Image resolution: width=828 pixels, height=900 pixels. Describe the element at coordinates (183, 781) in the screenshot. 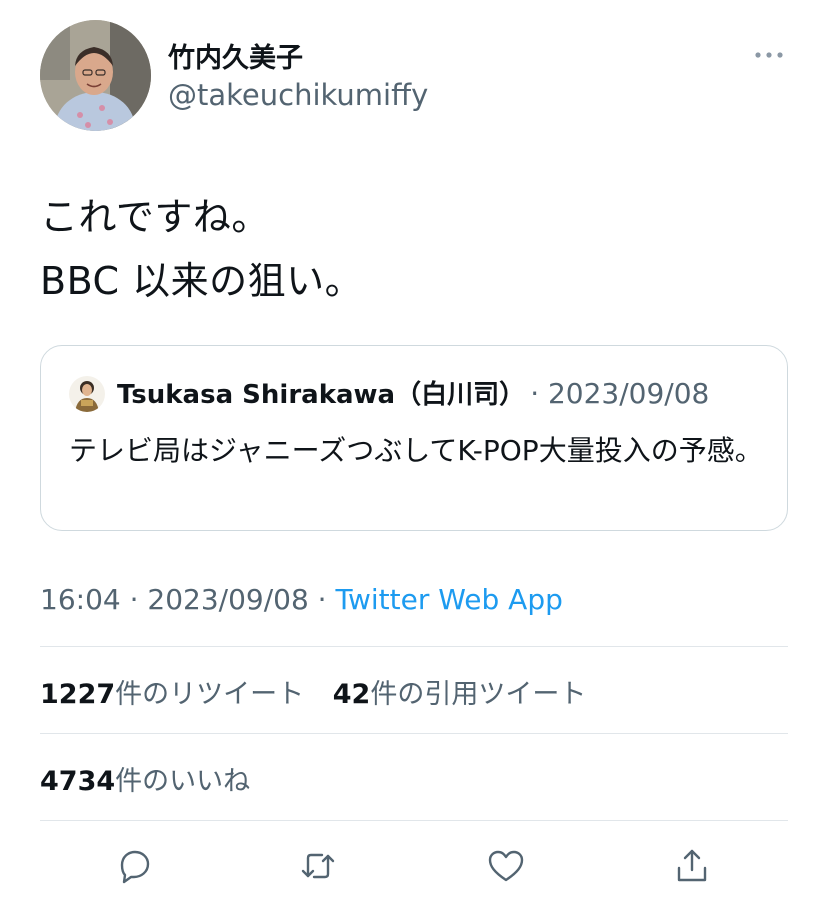

I see `likes-label: 件のいいね` at that location.